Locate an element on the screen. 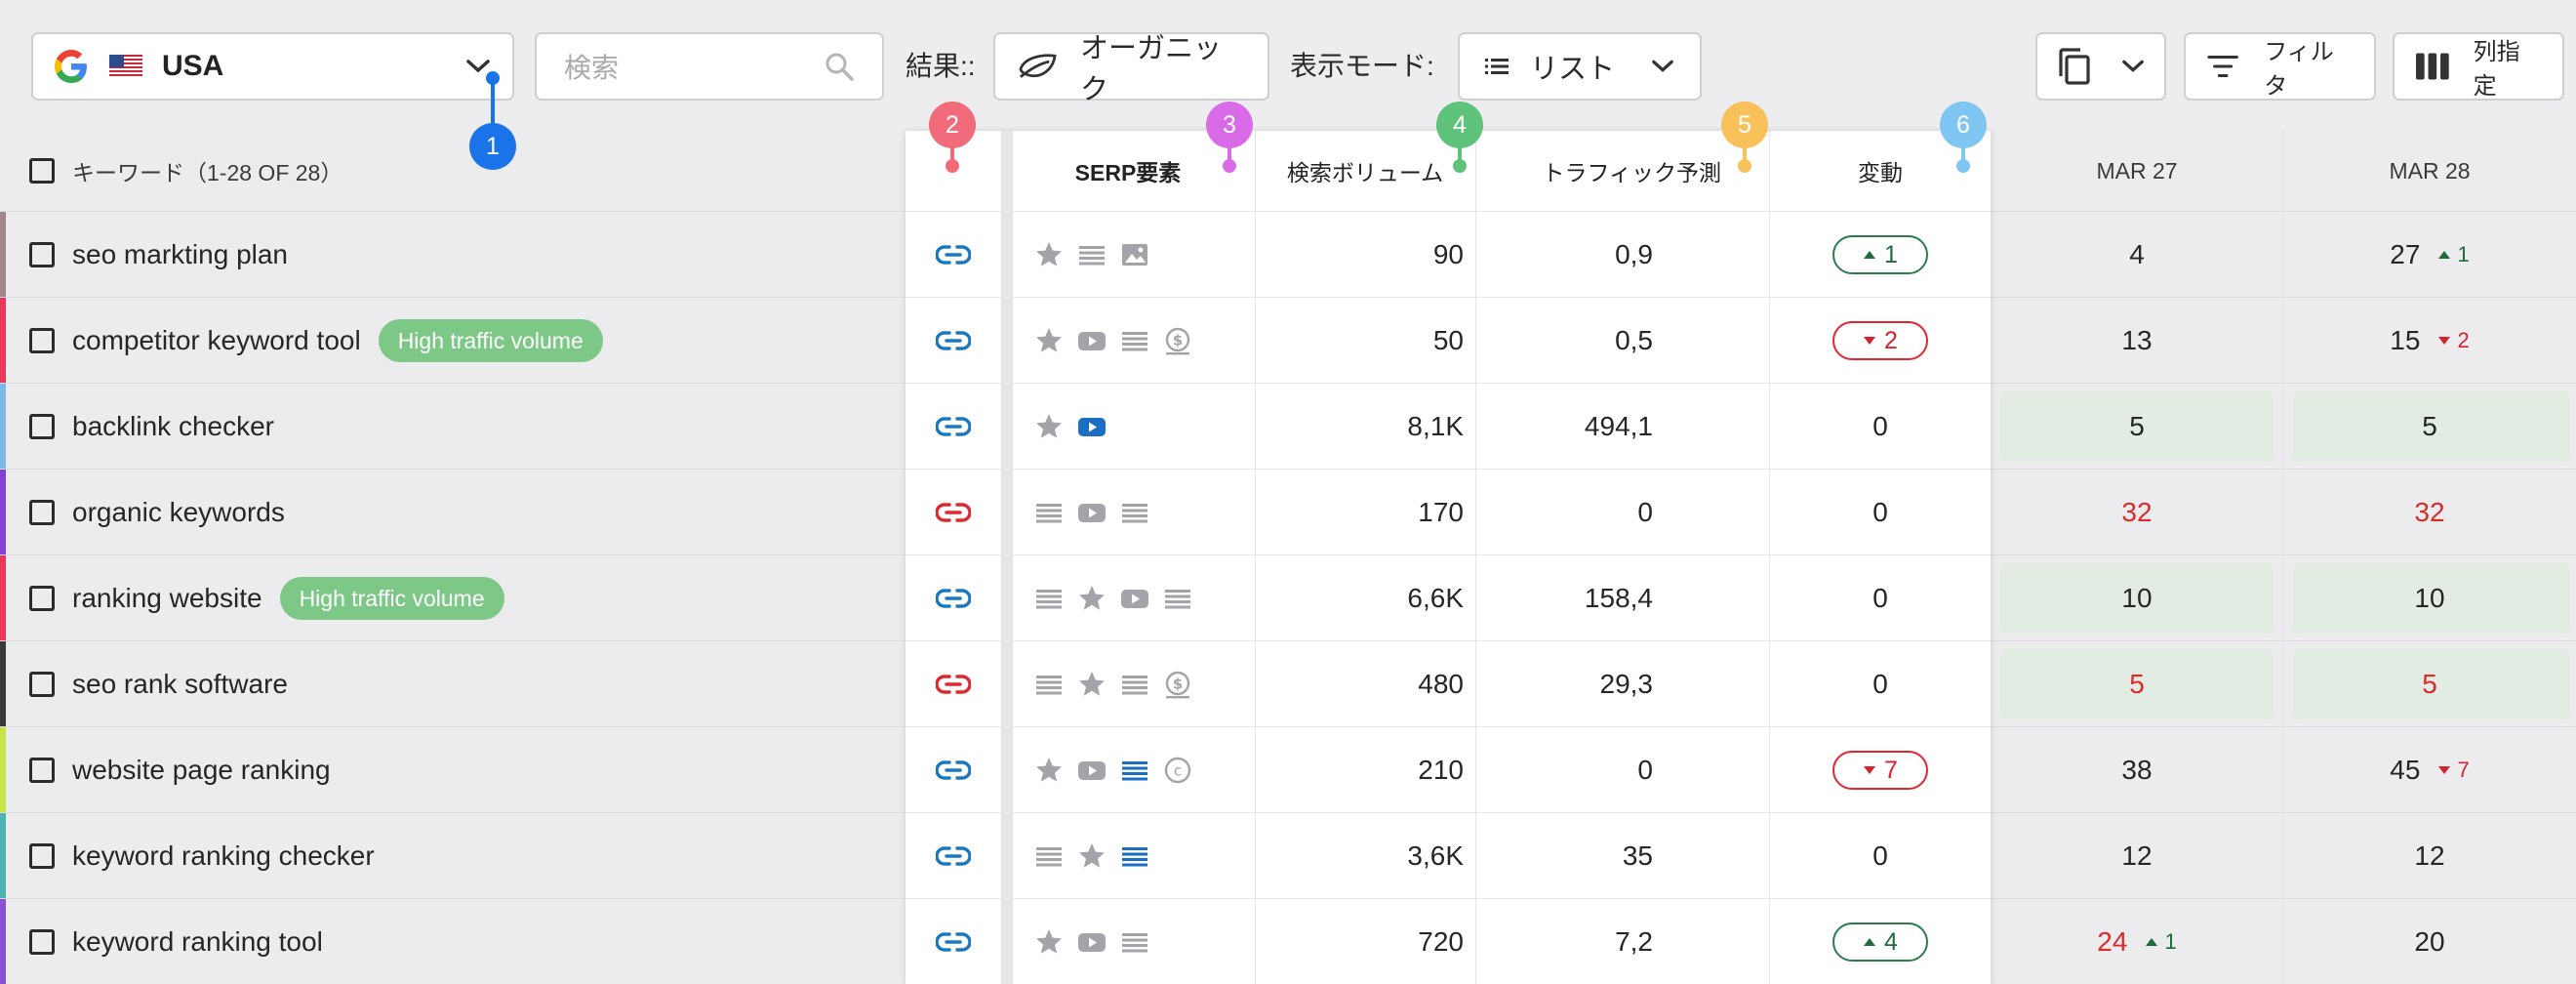  callout-badge-5: 5 is located at coordinates (1744, 125).